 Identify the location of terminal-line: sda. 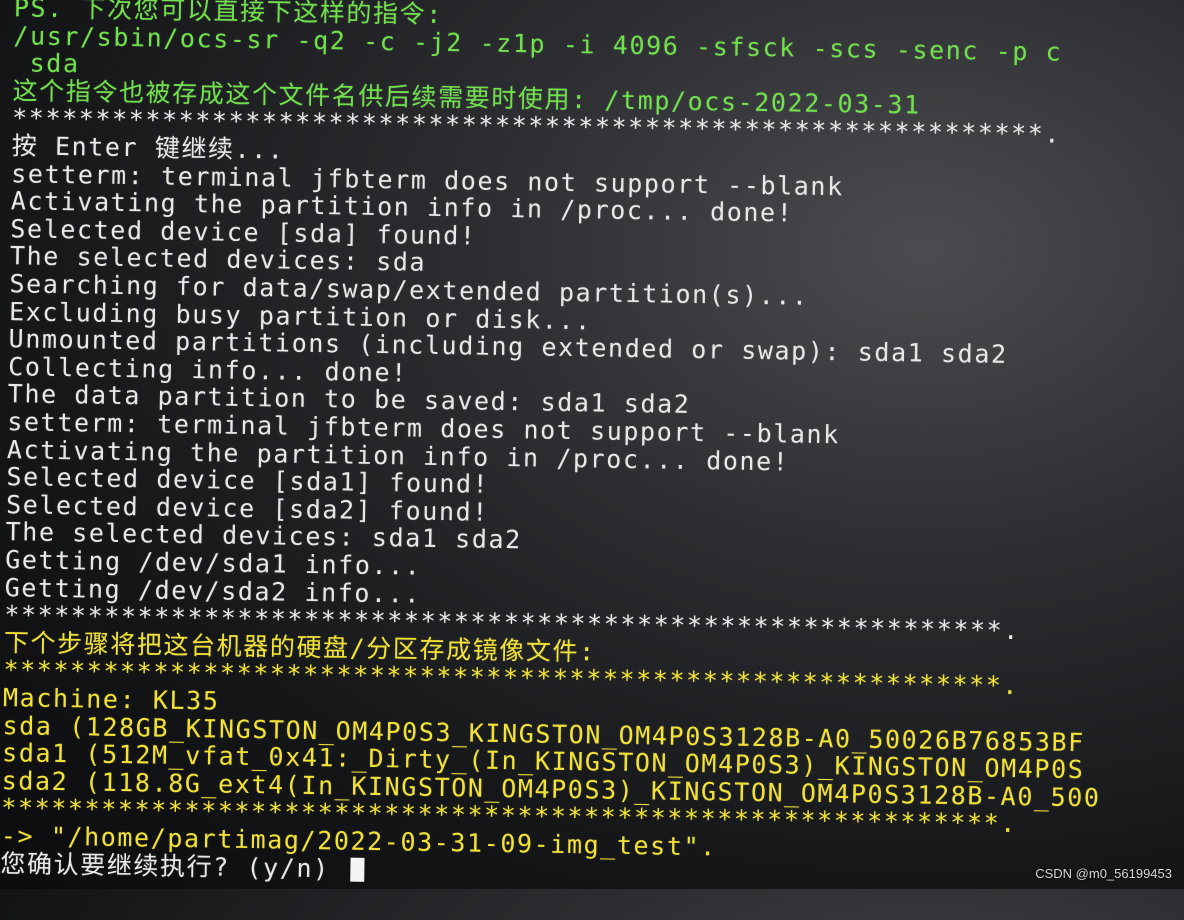
(46, 63).